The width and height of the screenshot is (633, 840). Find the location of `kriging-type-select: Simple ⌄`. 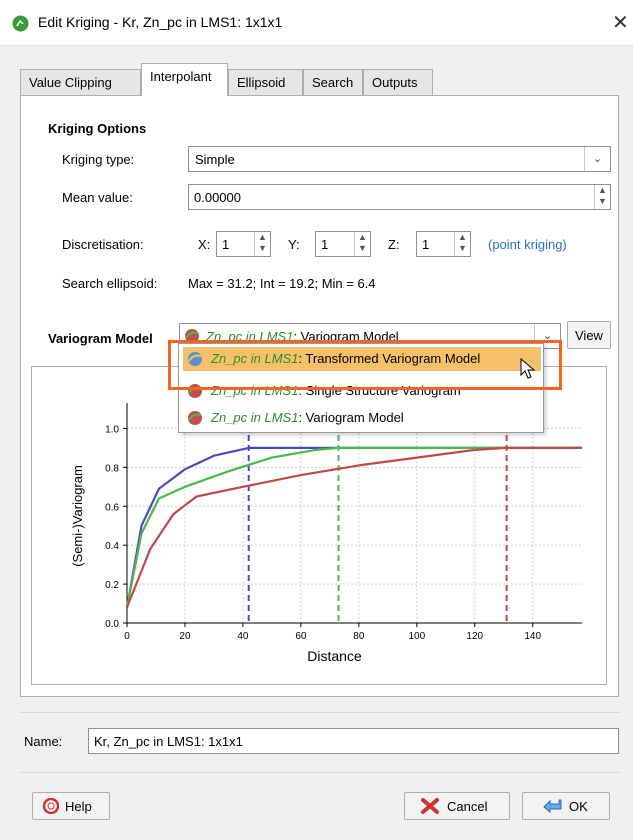

kriging-type-select: Simple ⌄ is located at coordinates (399, 159).